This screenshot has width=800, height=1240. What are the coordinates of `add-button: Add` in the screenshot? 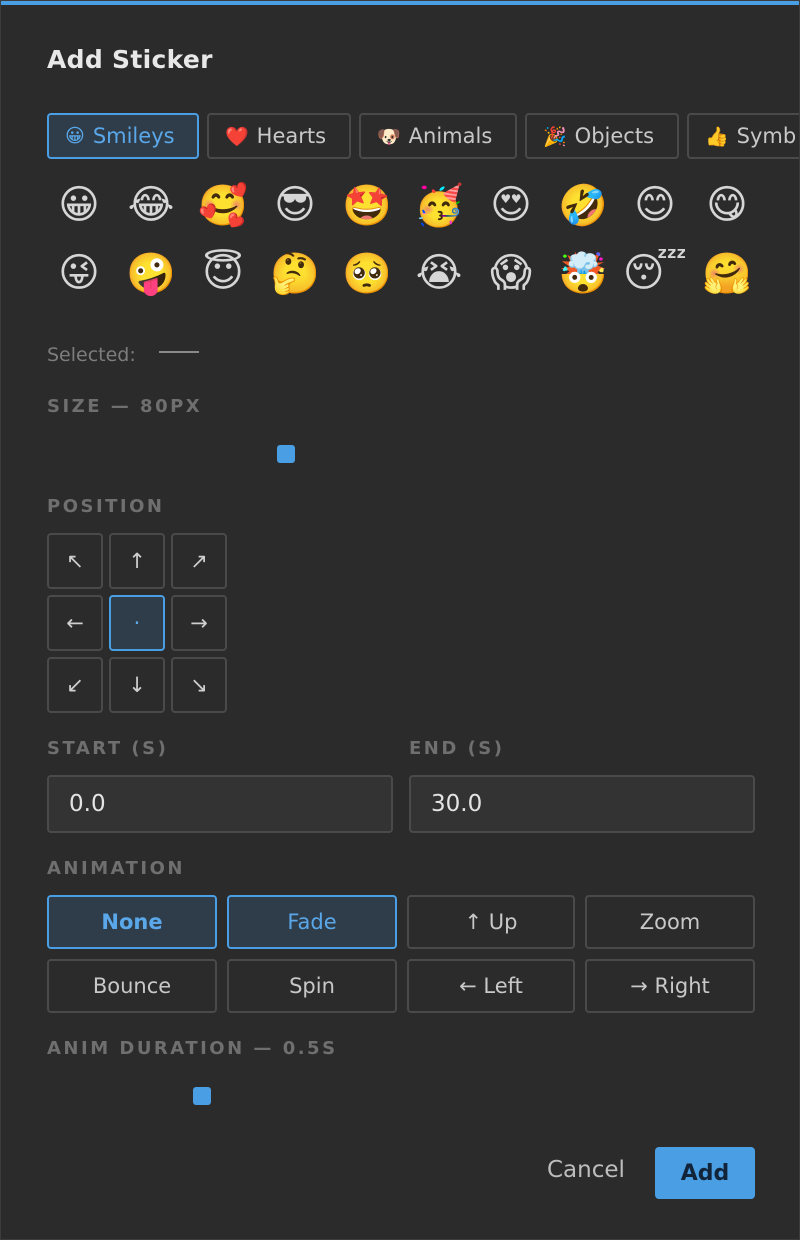 It's located at (705, 1173).